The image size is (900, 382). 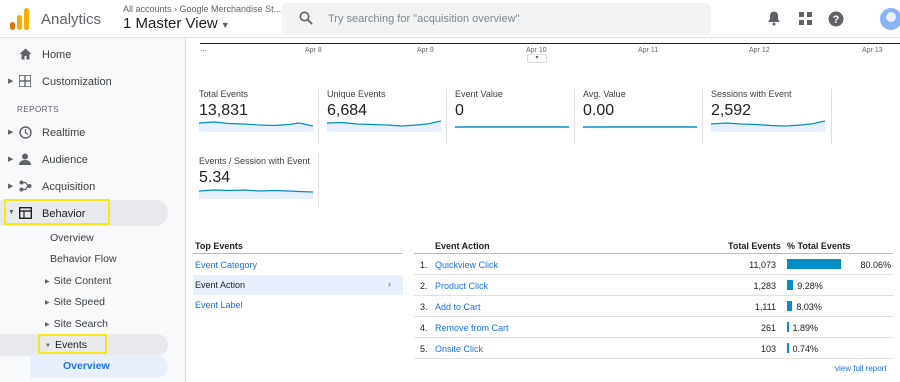 I want to click on metric-sessions-with-event: Sessions with Event 2,592, so click(x=771, y=117).